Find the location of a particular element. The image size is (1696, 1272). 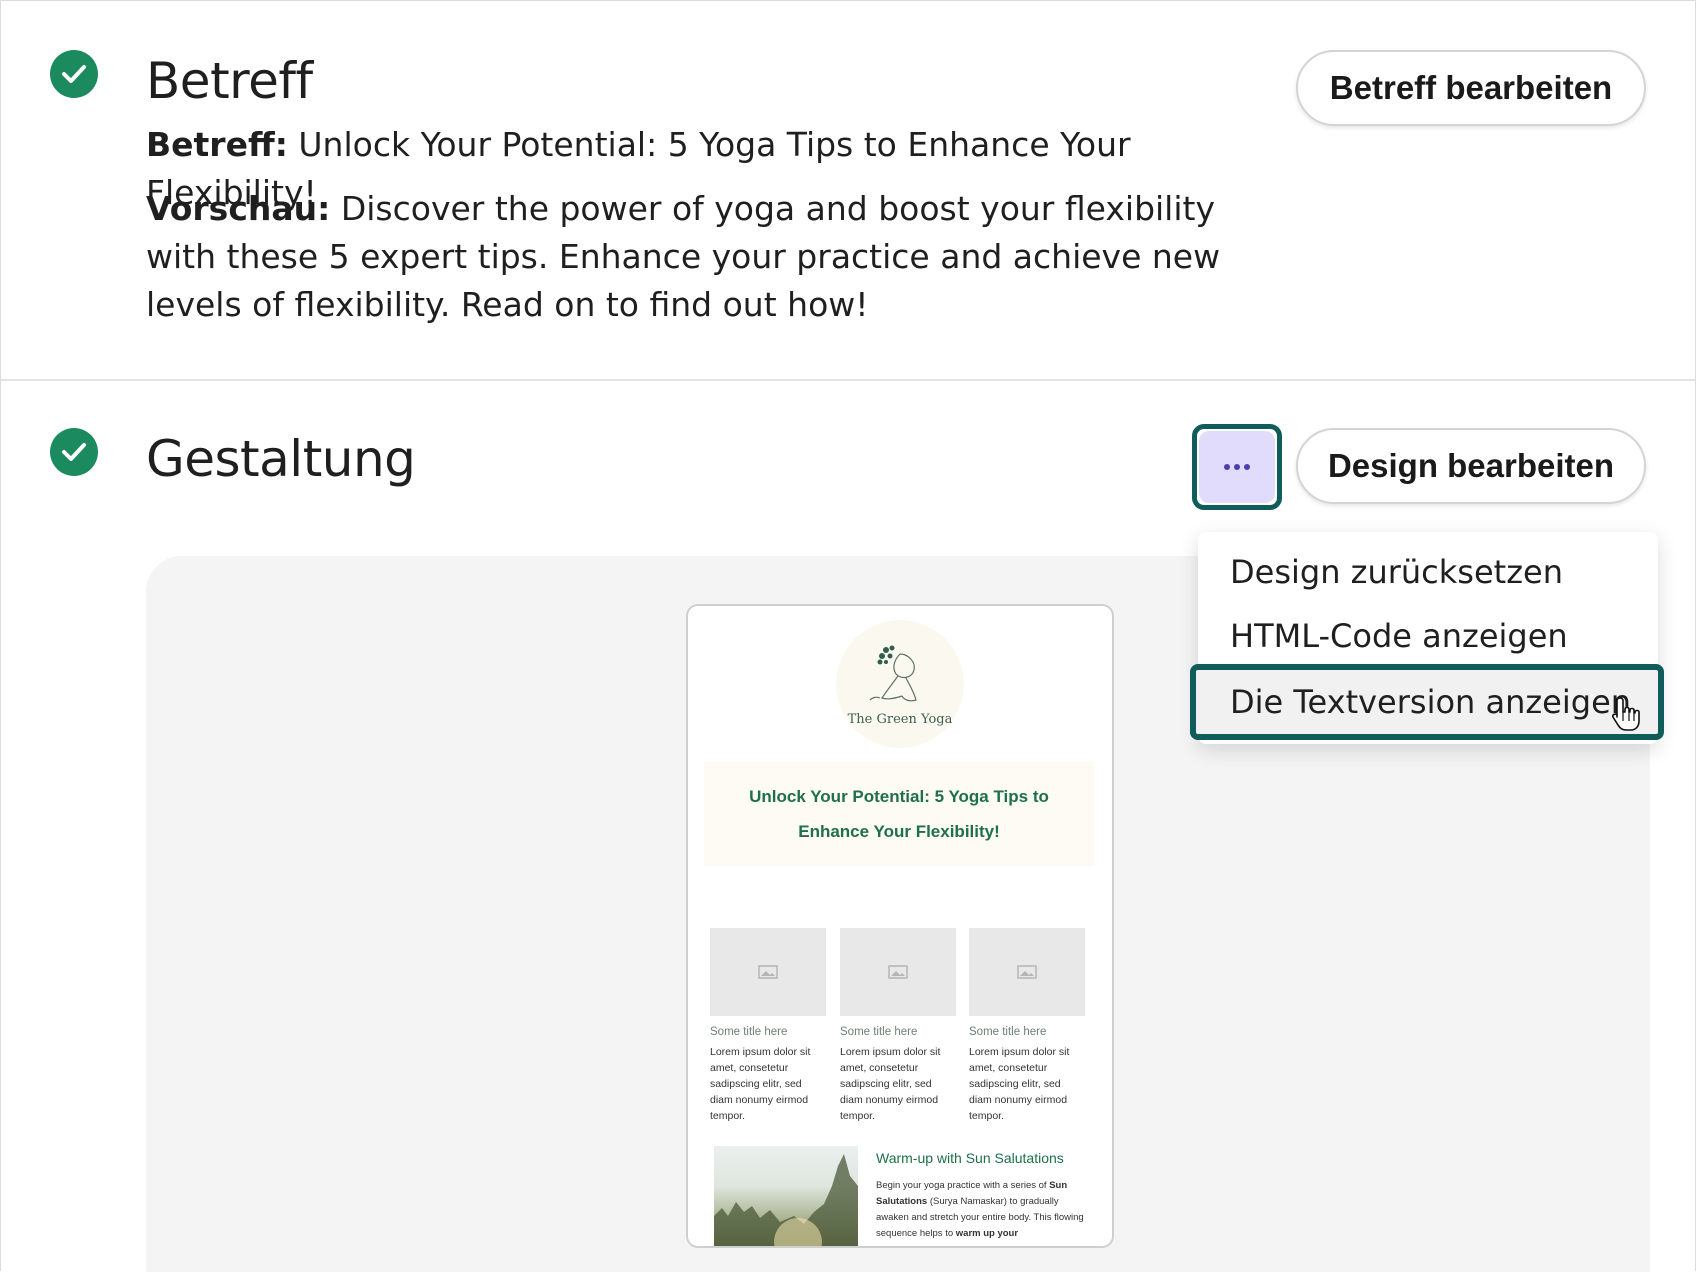

subject-complete-check-icon is located at coordinates (74, 74).